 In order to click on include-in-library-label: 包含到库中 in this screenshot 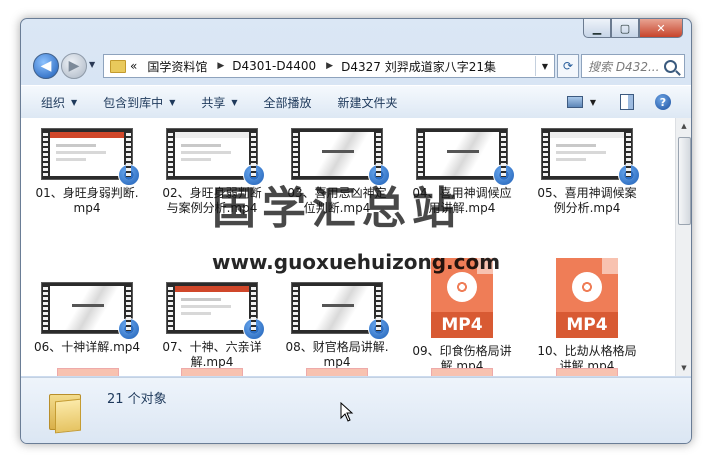, I will do `click(133, 102)`.